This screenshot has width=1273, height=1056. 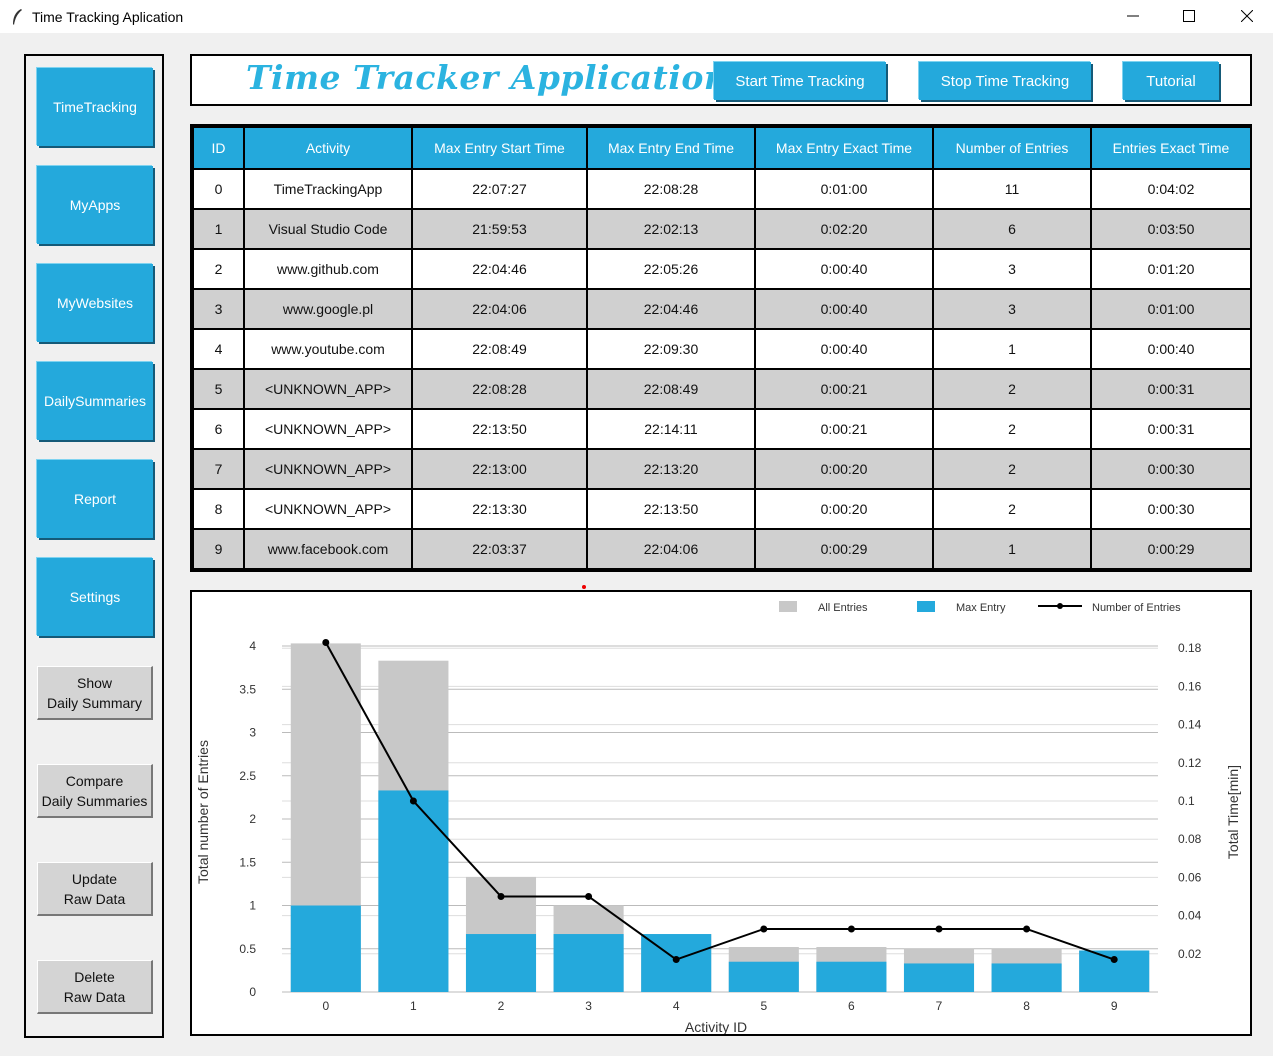 I want to click on nav-mywebsites-button: MyWebsites, so click(x=95, y=303).